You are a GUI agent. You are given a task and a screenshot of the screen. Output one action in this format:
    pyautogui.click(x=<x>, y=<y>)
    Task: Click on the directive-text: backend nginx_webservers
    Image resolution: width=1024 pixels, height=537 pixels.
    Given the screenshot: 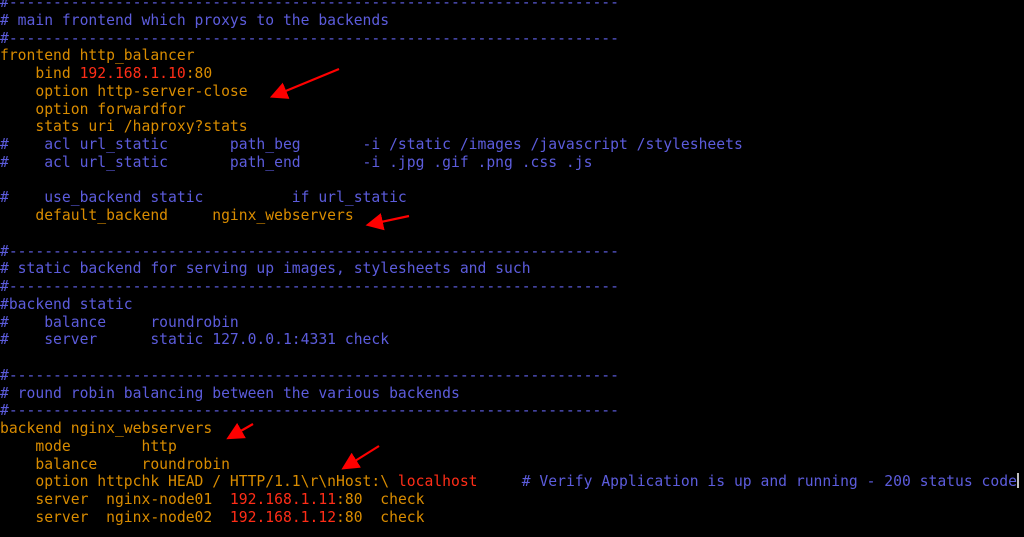 What is the action you would take?
    pyautogui.click(x=106, y=428)
    